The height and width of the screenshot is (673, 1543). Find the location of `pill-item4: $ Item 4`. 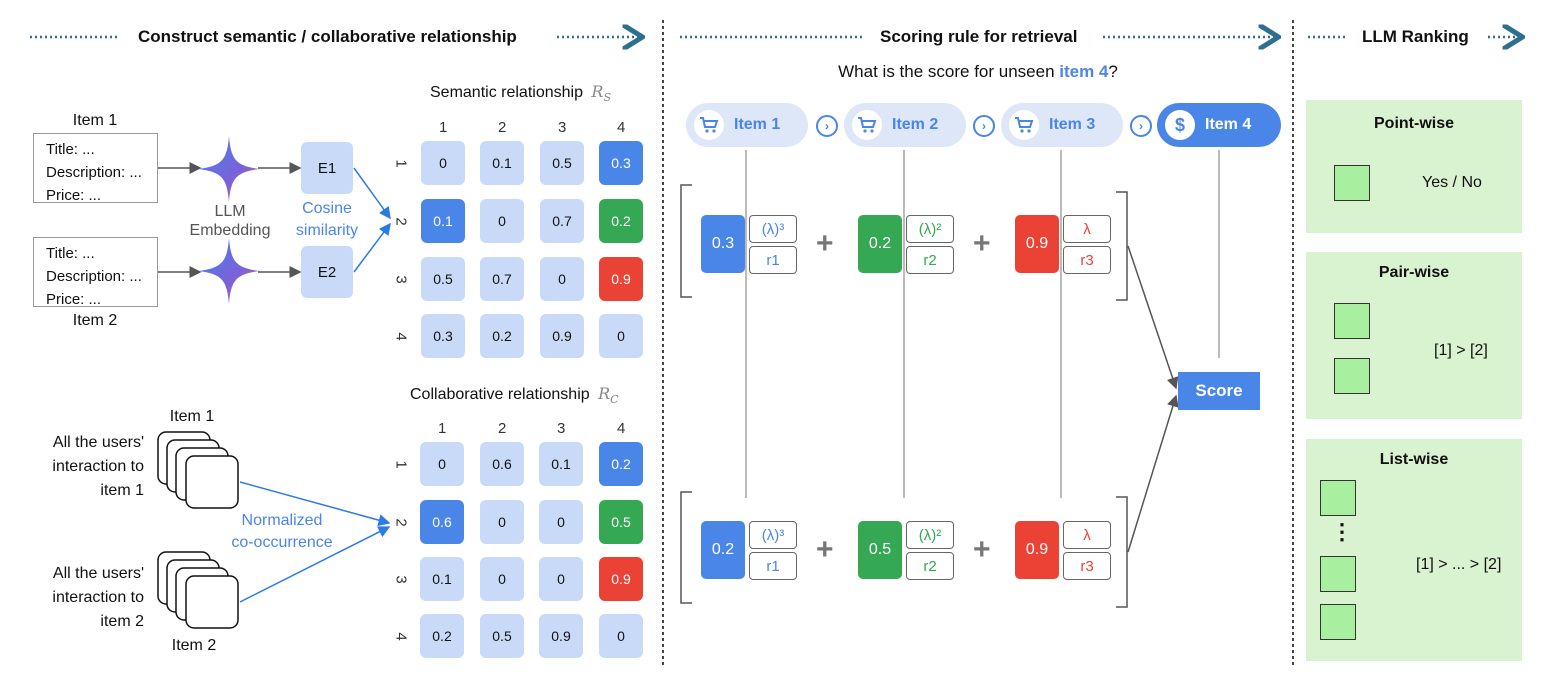

pill-item4: $ Item 4 is located at coordinates (1219, 125).